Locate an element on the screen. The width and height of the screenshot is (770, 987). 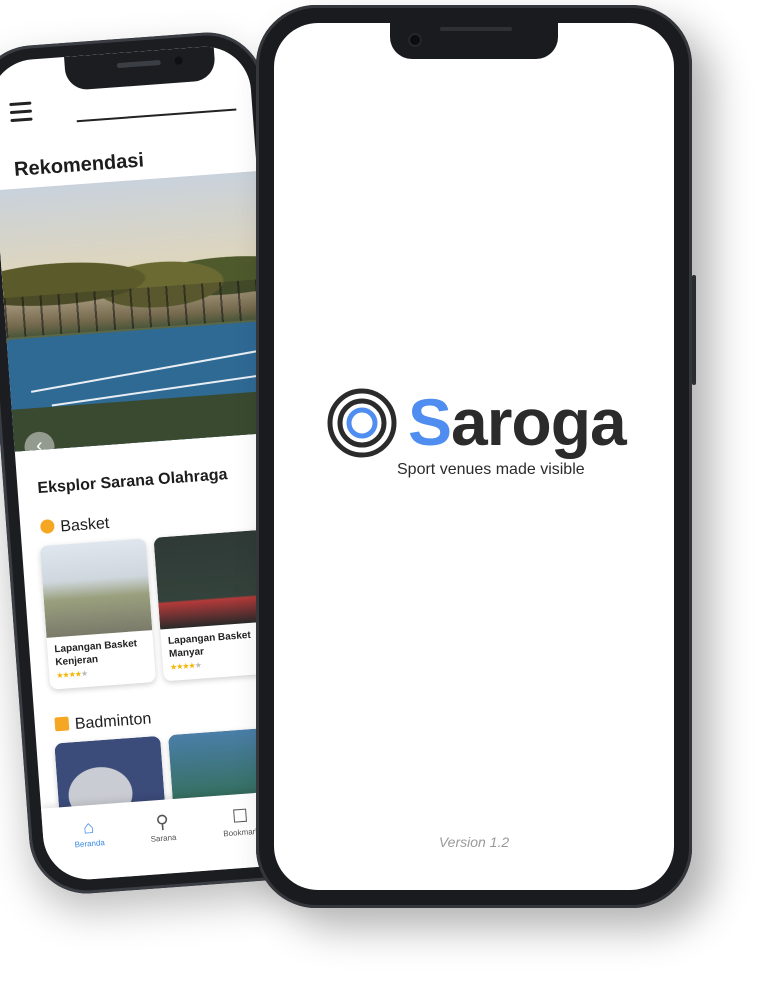
home-icon: ⌂ is located at coordinates (88, 827).